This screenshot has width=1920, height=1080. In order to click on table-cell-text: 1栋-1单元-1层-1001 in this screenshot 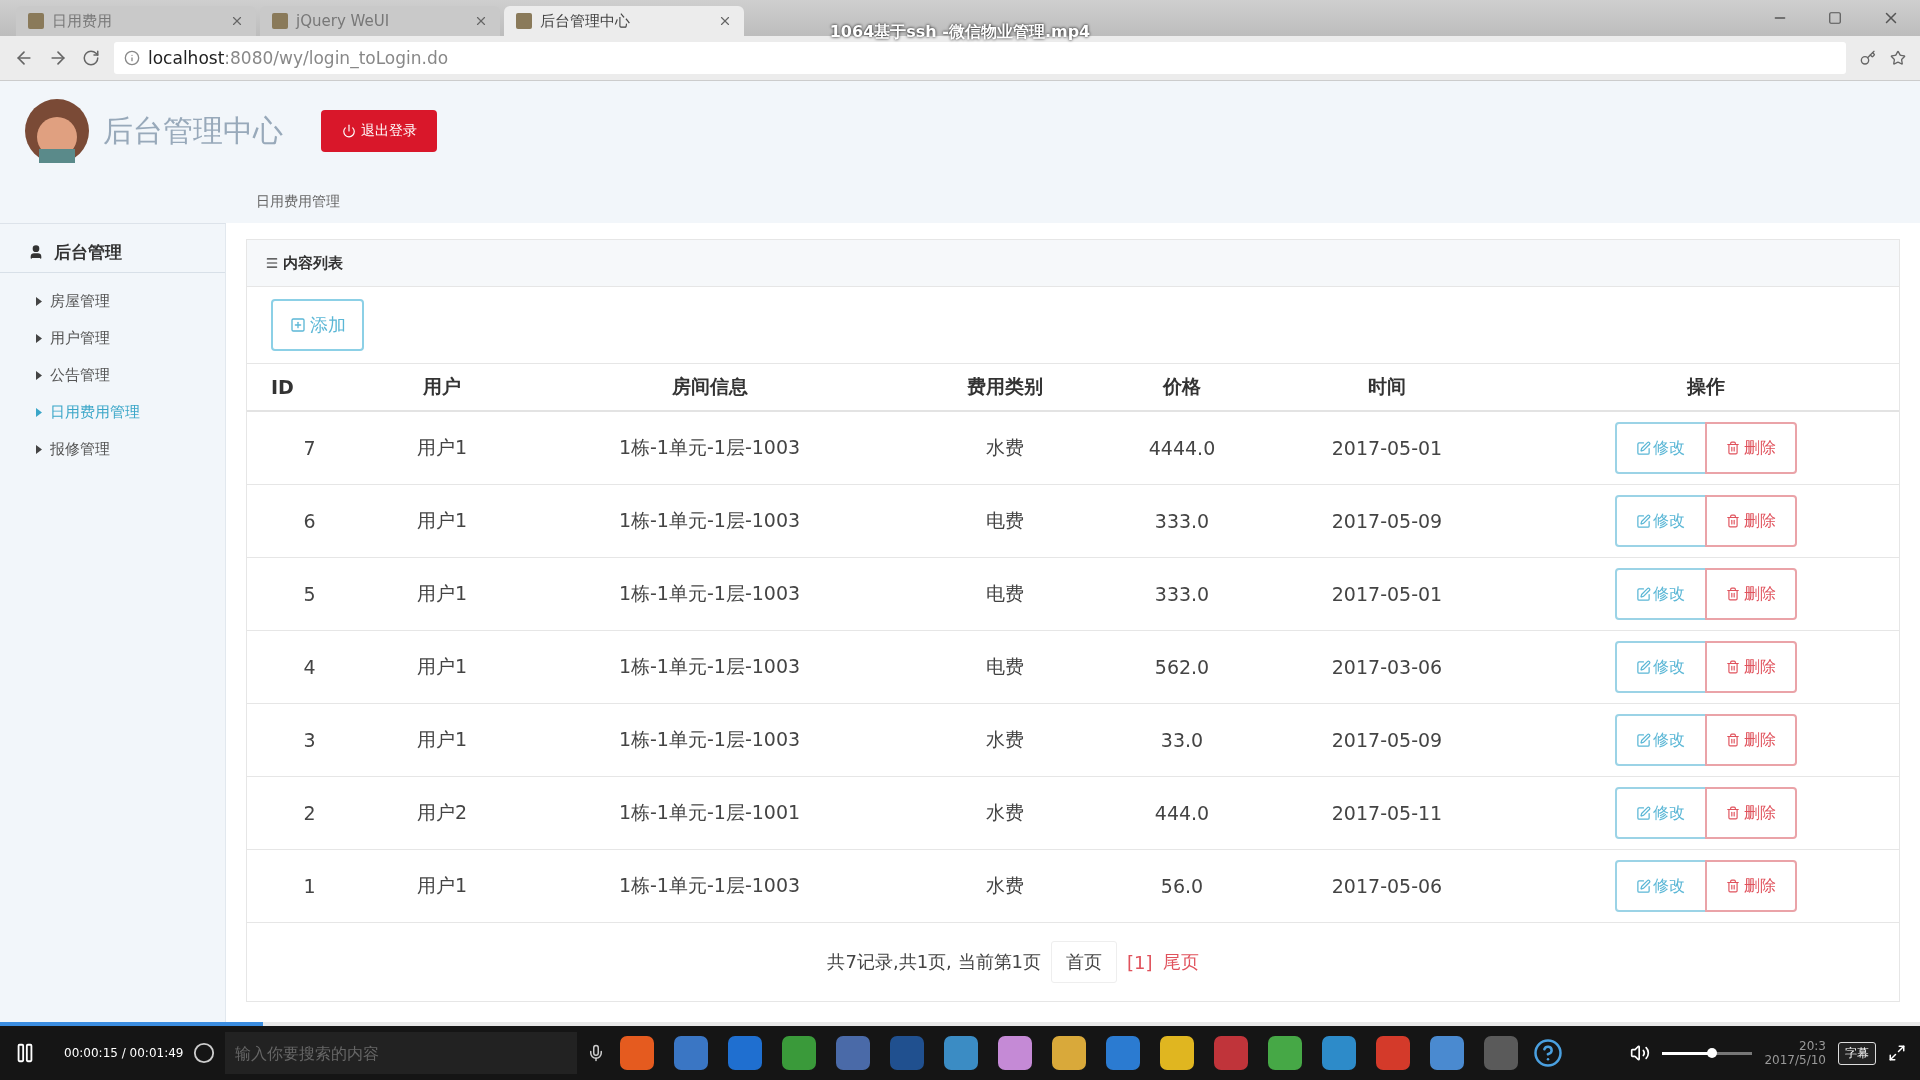, I will do `click(709, 812)`.